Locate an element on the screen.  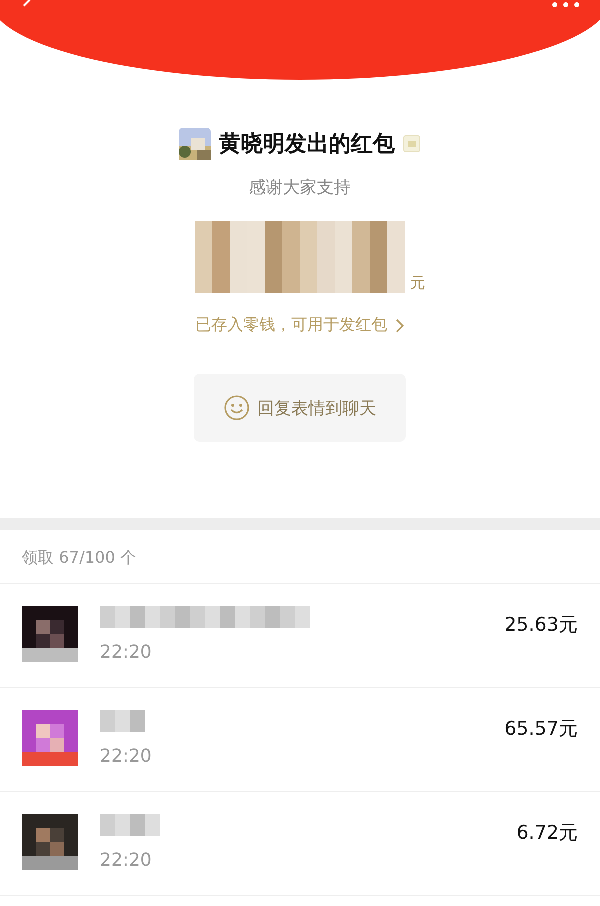
claim-amount: 25.63元 is located at coordinates (541, 625).